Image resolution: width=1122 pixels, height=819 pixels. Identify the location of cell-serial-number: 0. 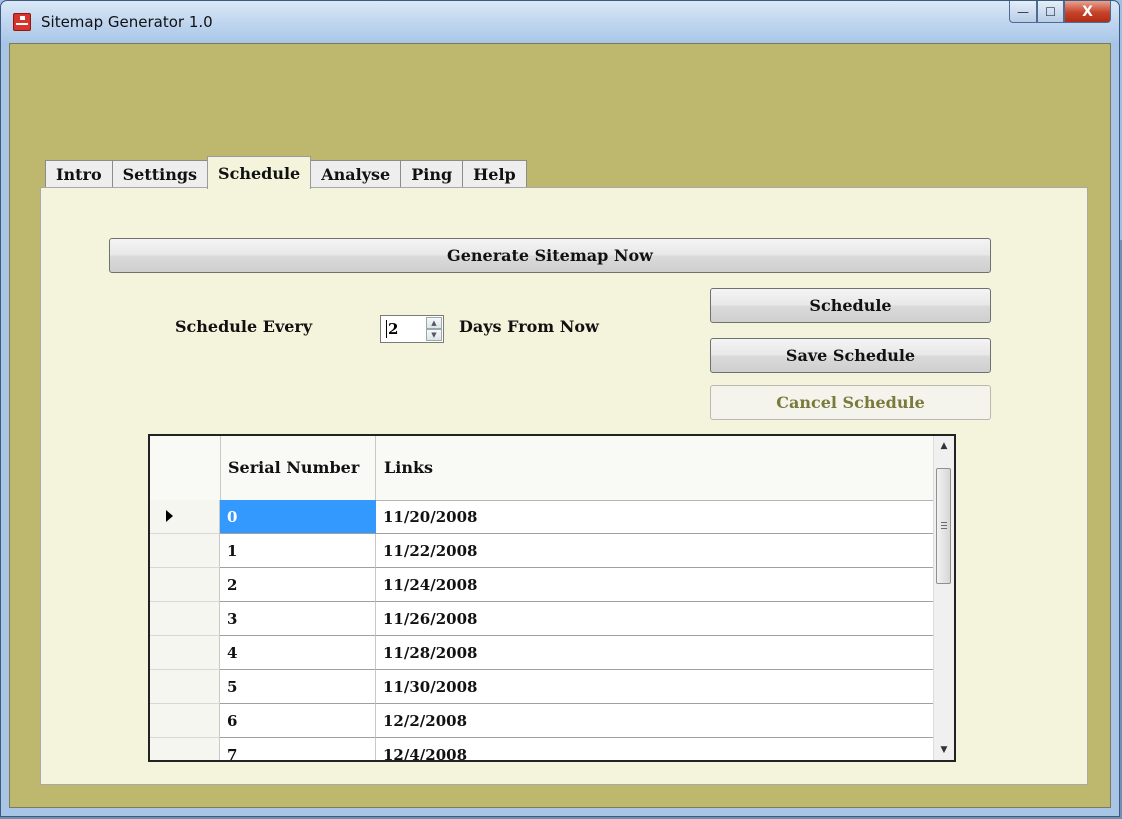
(298, 517).